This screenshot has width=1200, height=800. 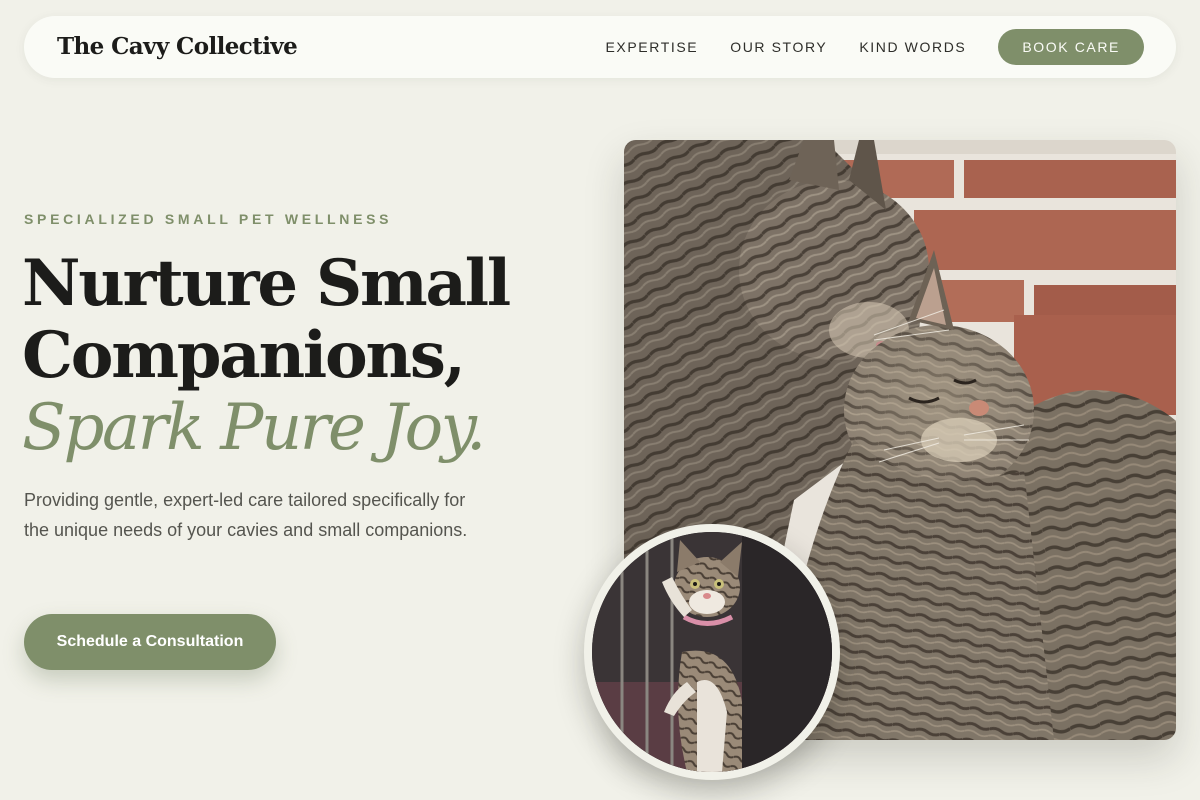 What do you see at coordinates (254, 428) in the screenshot?
I see `hero-headline-accent: Spark Pure Joy.` at bounding box center [254, 428].